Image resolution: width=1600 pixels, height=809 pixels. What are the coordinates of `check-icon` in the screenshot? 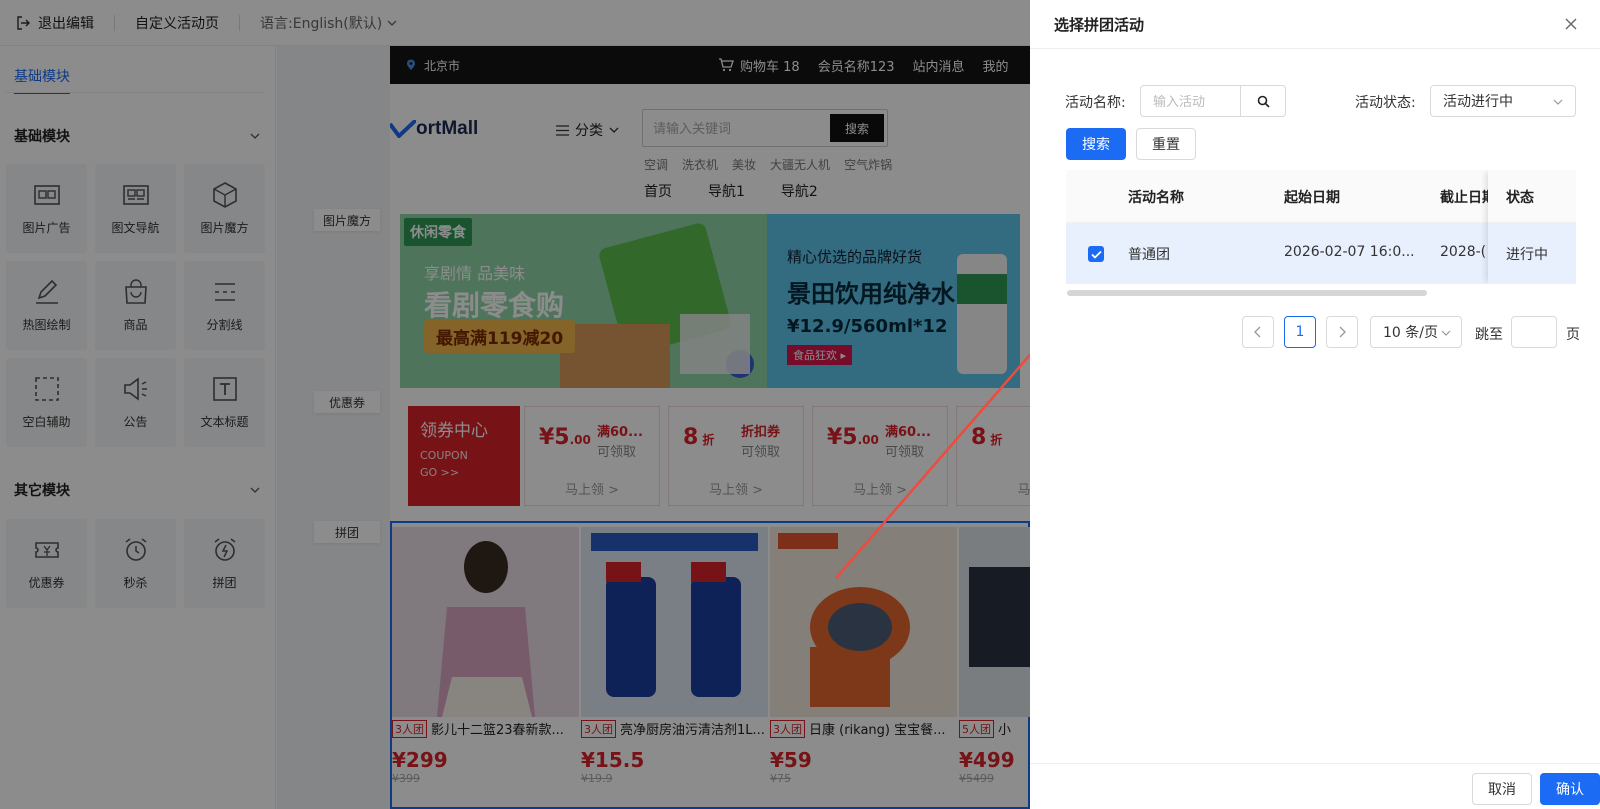 It's located at (1096, 254).